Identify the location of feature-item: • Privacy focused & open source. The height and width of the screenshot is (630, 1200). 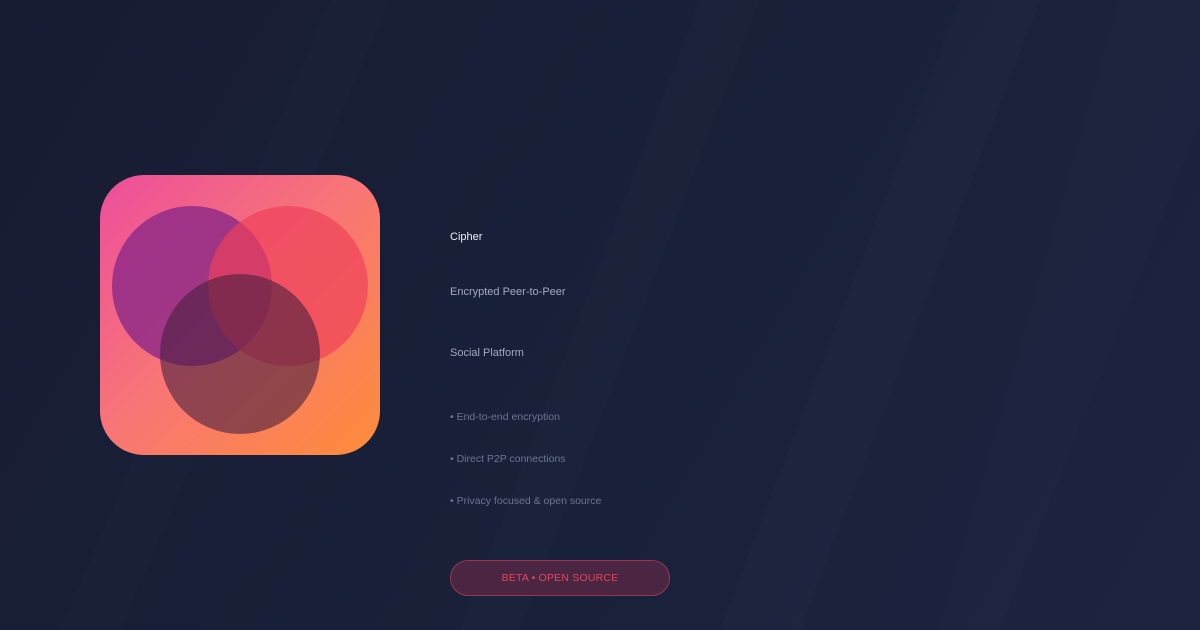
(526, 501).